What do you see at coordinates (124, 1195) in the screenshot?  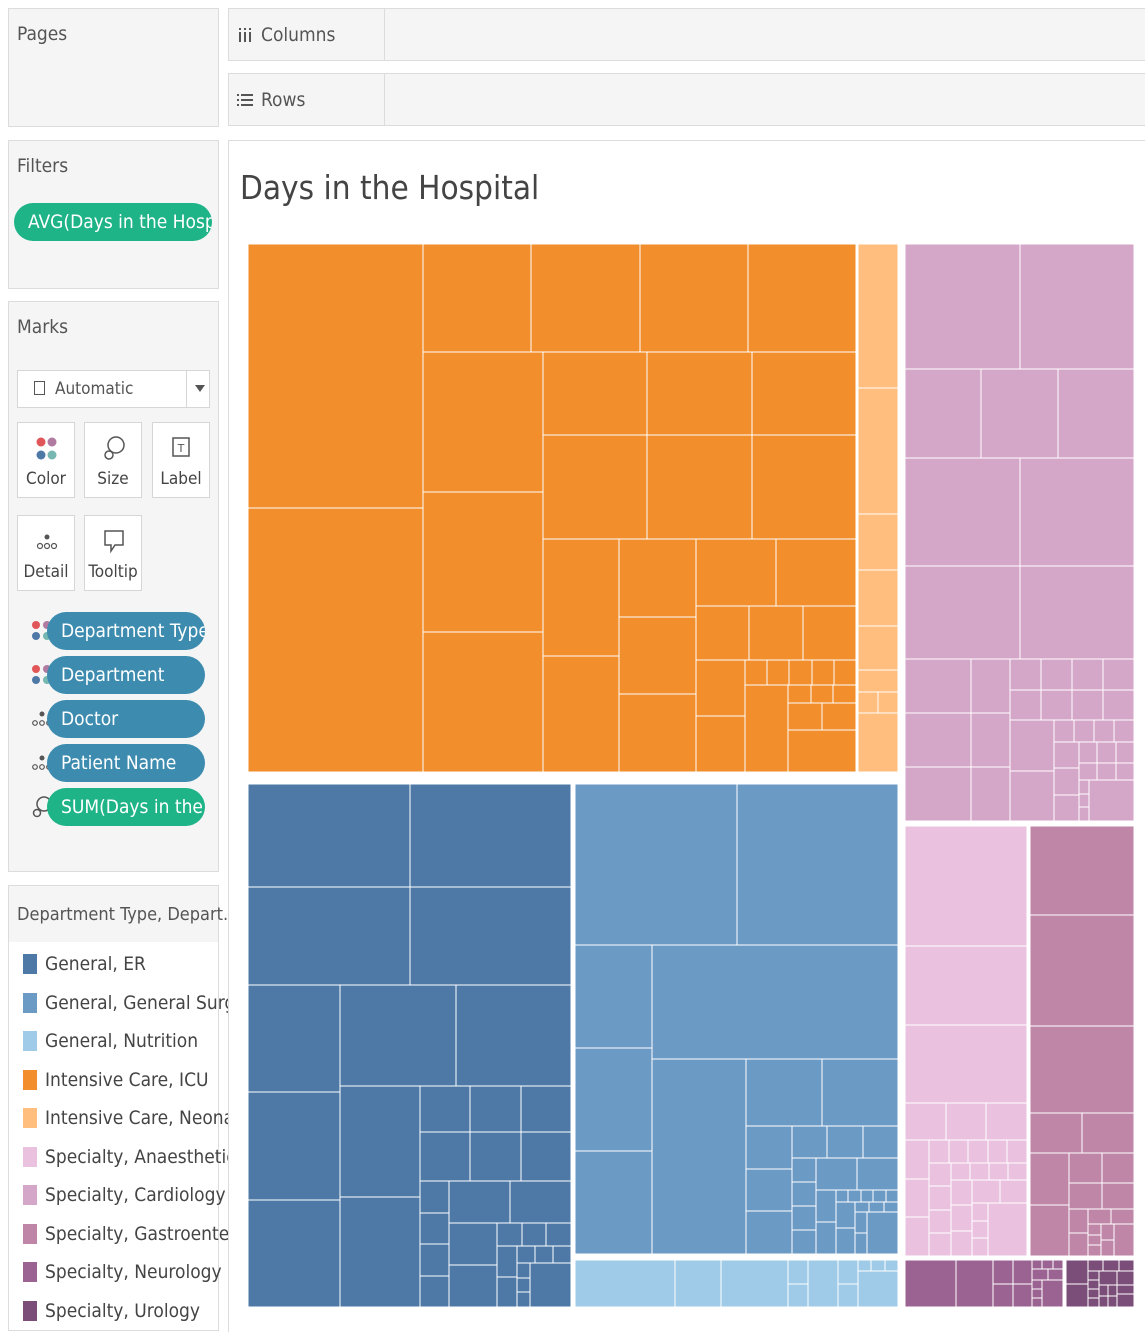 I see `legend-item: Specialty, Cardiology` at bounding box center [124, 1195].